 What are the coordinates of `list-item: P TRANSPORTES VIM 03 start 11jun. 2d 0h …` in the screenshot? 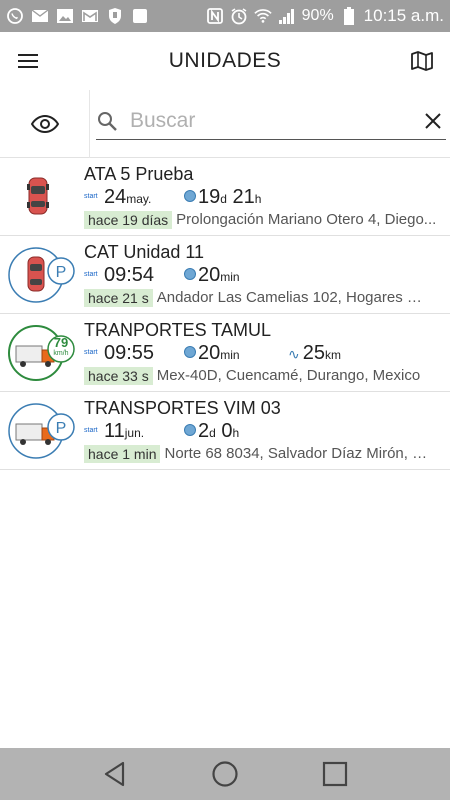 It's located at (225, 431).